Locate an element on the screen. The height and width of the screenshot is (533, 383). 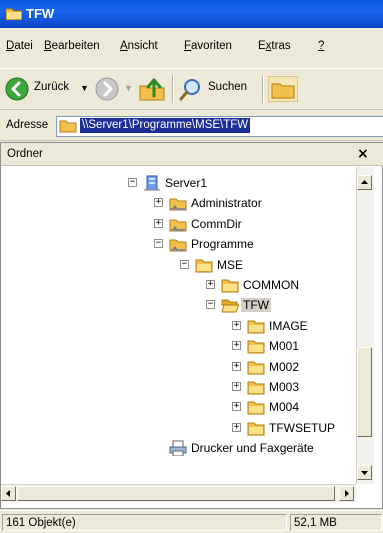
search-icon is located at coordinates (189, 90).